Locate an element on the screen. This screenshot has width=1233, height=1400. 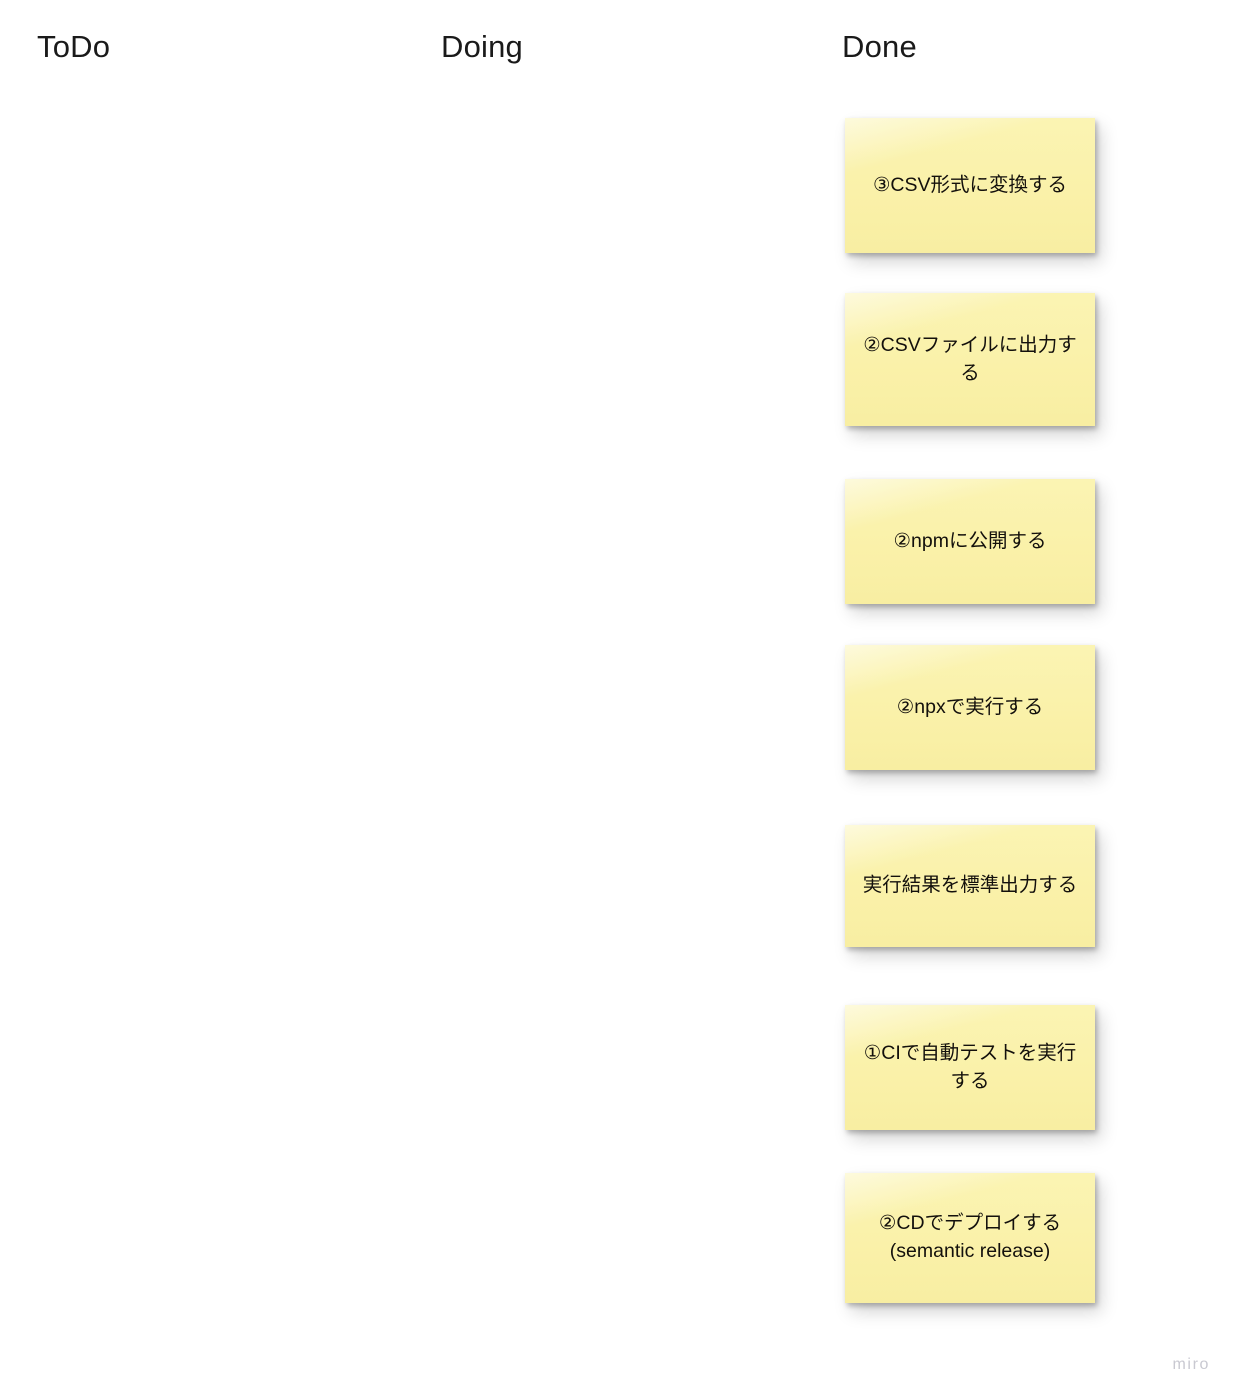
column-header-todo: ToDo is located at coordinates (73, 46).